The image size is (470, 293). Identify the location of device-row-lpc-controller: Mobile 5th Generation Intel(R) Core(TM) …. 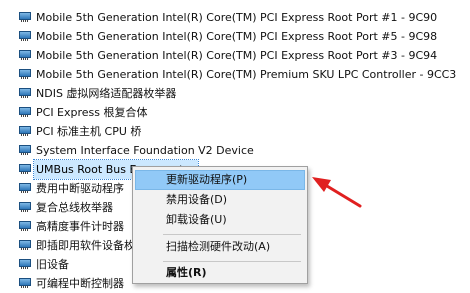
(235, 74).